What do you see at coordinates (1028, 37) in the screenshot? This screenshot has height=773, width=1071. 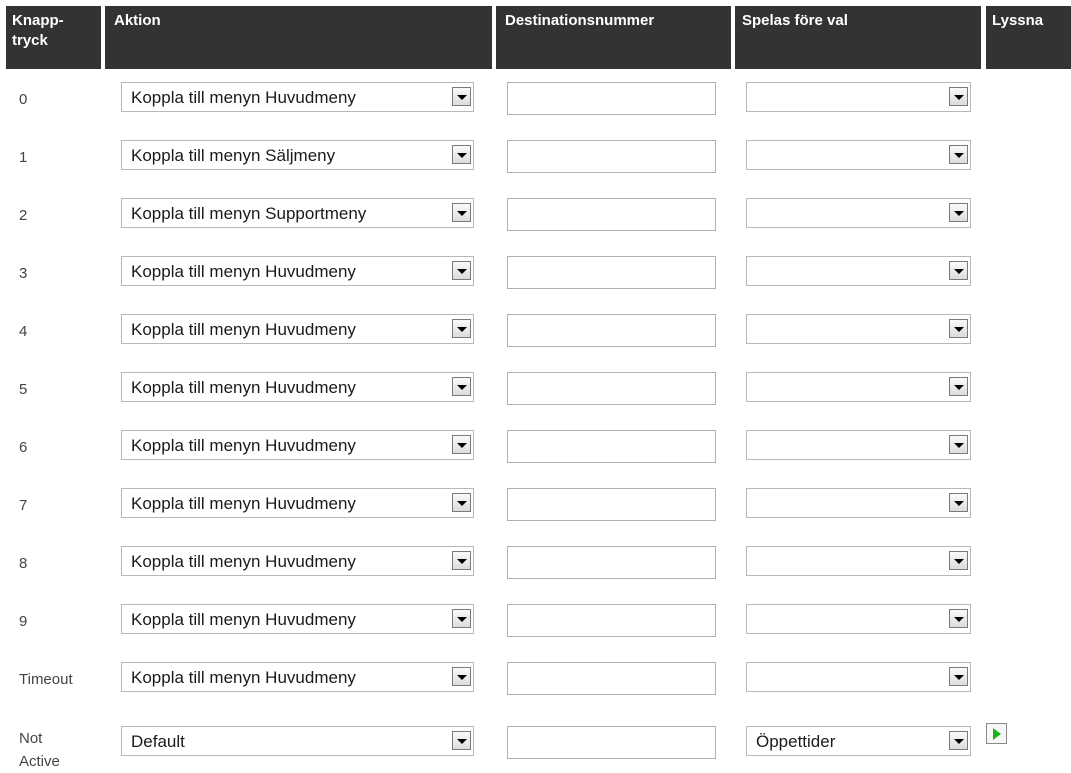 I see `header-lyssna: Lyssna` at bounding box center [1028, 37].